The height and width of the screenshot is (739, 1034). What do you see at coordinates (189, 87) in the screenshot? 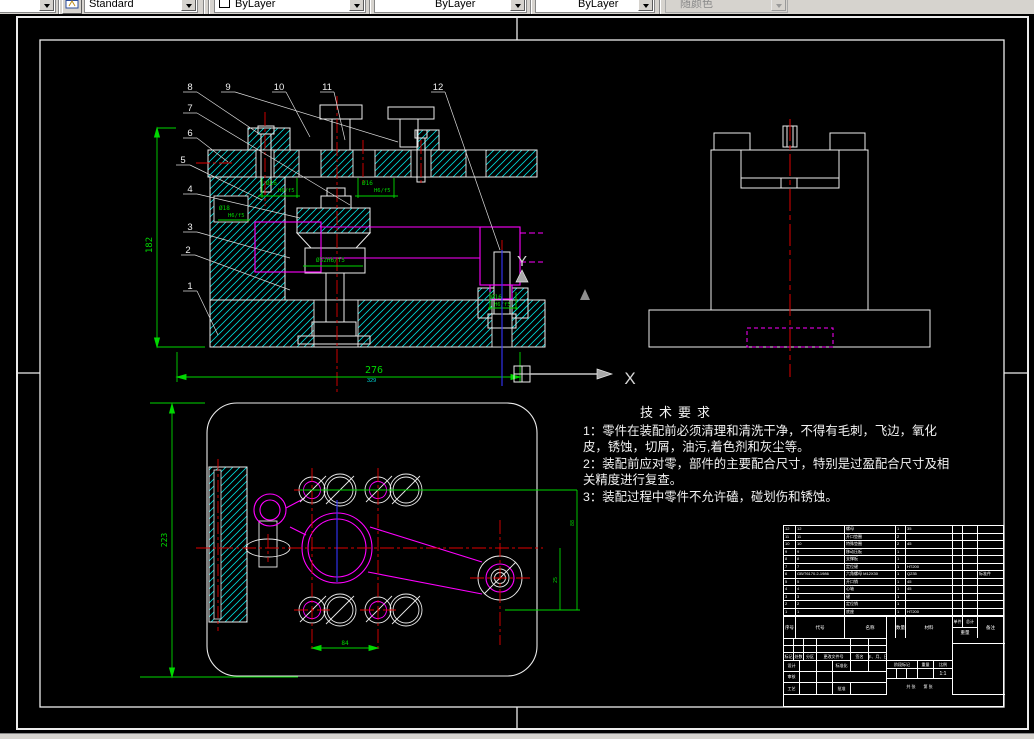
I see `callout-8: 8` at bounding box center [189, 87].